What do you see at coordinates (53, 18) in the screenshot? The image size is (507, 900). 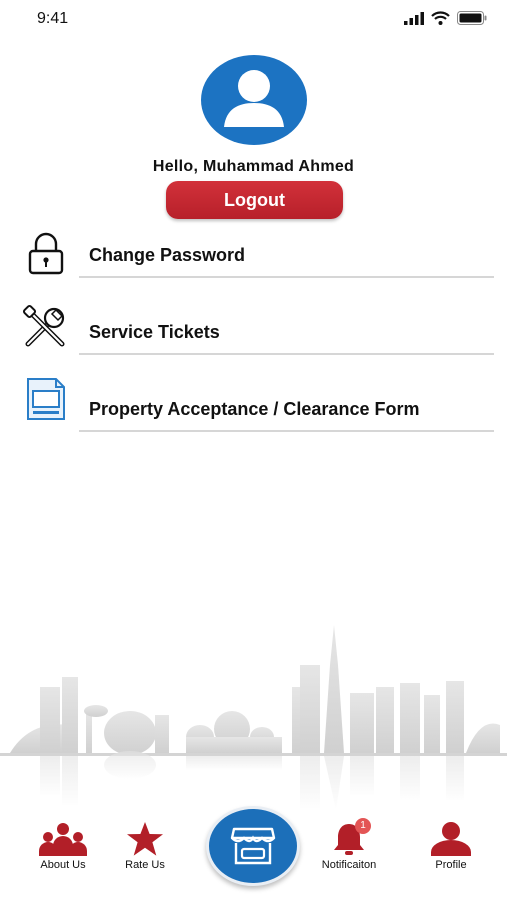 I see `status-time: 9:41` at bounding box center [53, 18].